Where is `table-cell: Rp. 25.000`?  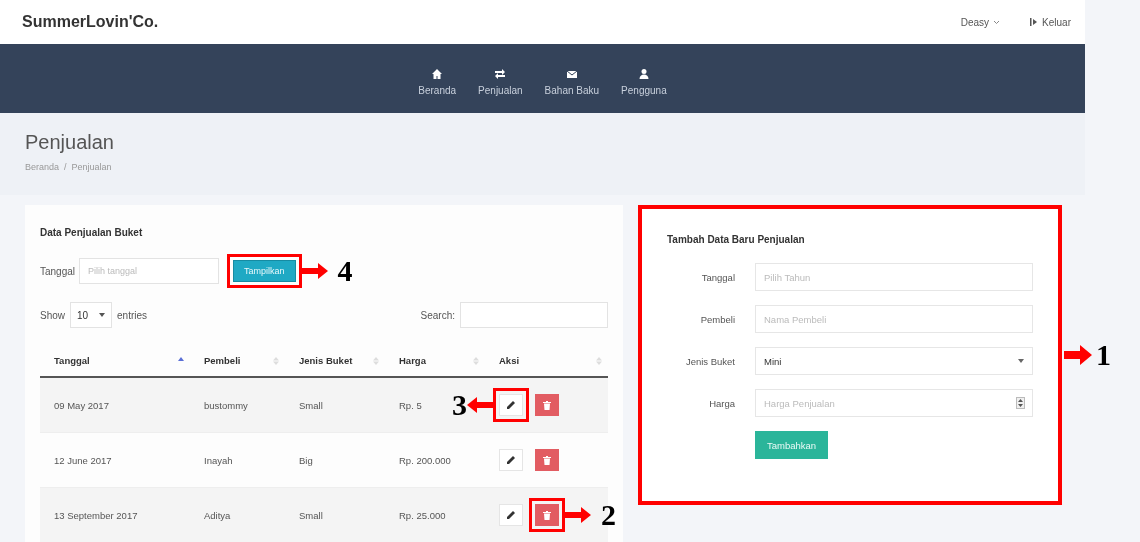
table-cell: Rp. 25.000 is located at coordinates (435, 514).